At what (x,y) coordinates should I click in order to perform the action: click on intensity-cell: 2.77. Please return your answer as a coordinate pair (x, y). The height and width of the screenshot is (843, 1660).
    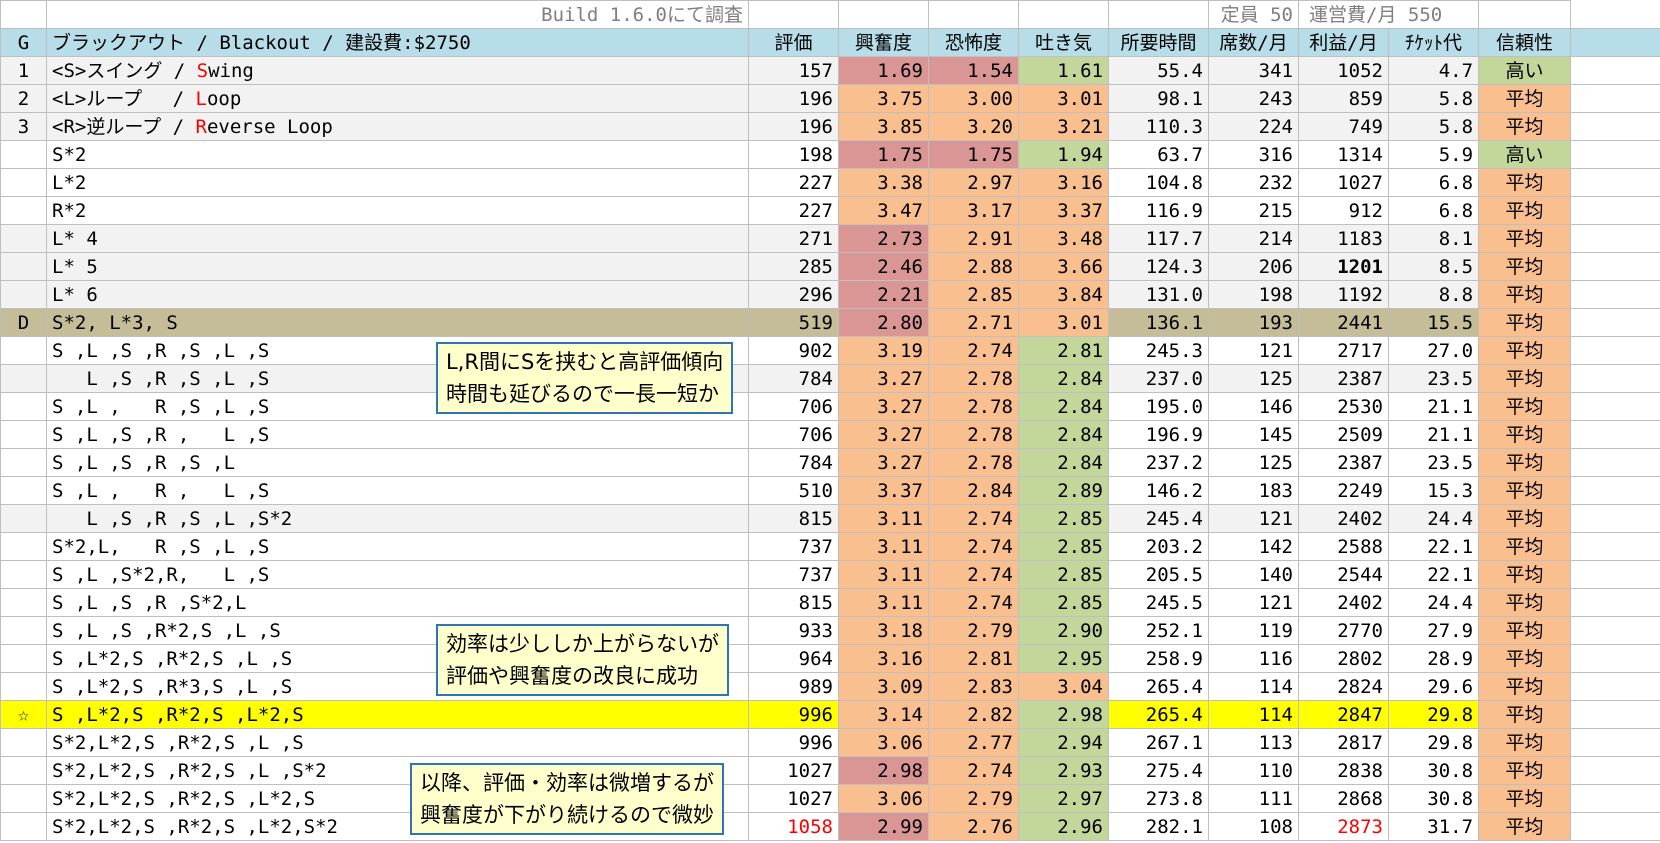
    Looking at the image, I should click on (973, 742).